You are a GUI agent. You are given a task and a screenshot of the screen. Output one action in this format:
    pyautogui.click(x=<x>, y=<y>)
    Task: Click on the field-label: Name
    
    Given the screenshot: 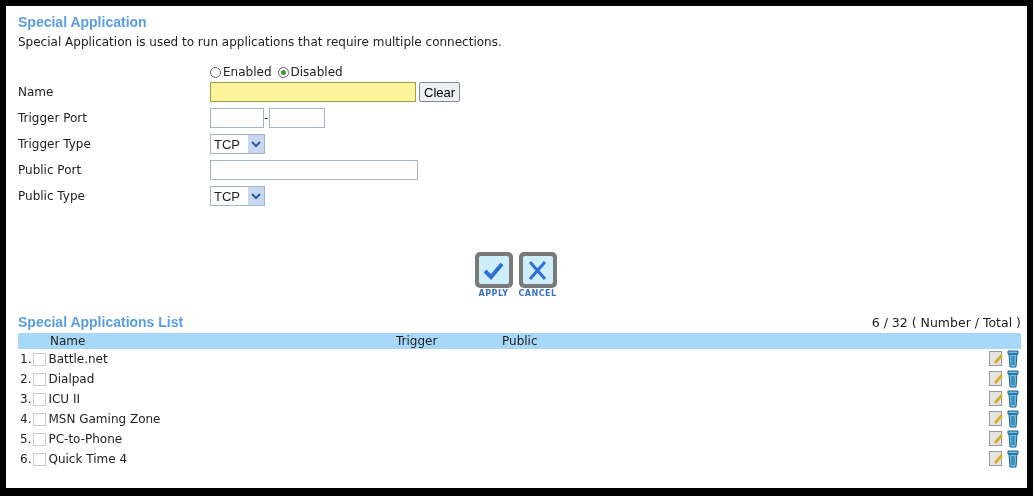 What is the action you would take?
    pyautogui.click(x=36, y=92)
    